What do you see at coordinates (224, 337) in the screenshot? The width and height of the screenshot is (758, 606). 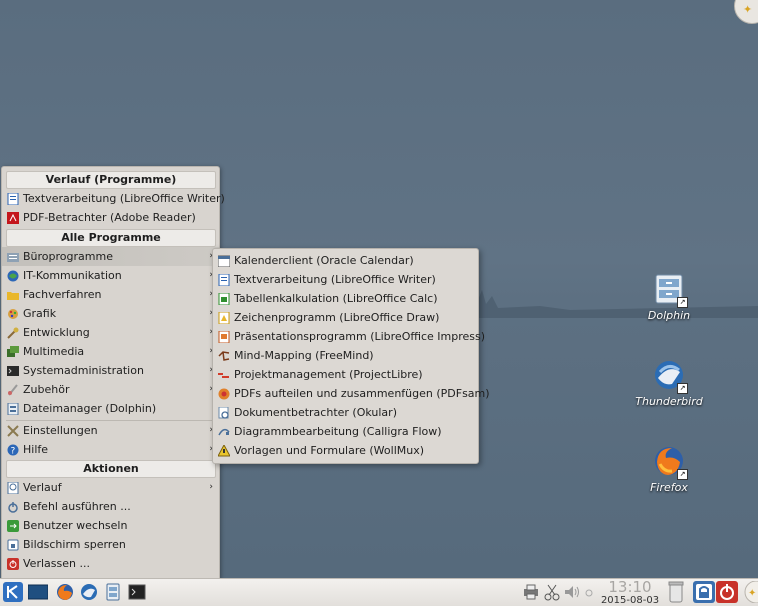 I see `impress-icon` at bounding box center [224, 337].